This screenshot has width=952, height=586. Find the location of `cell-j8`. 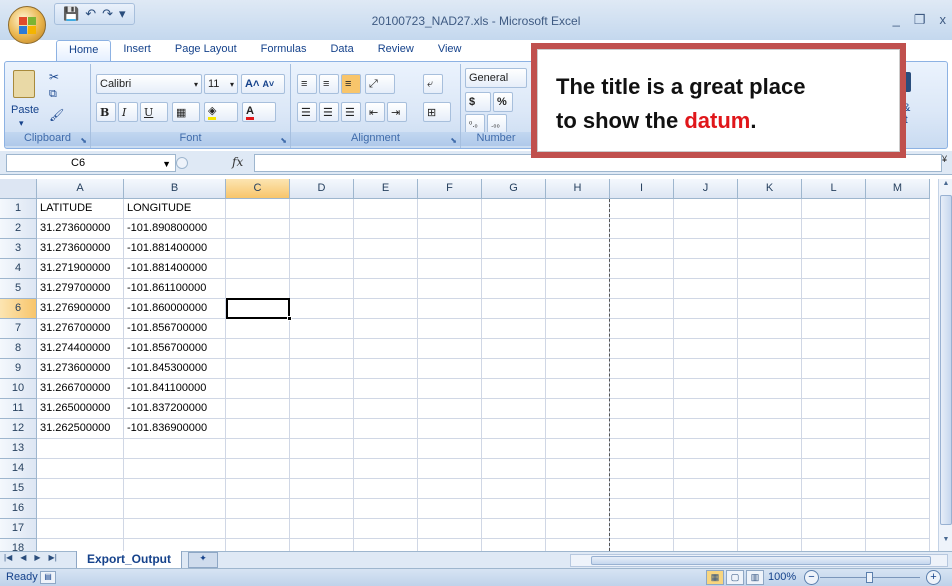

cell-j8 is located at coordinates (706, 349).